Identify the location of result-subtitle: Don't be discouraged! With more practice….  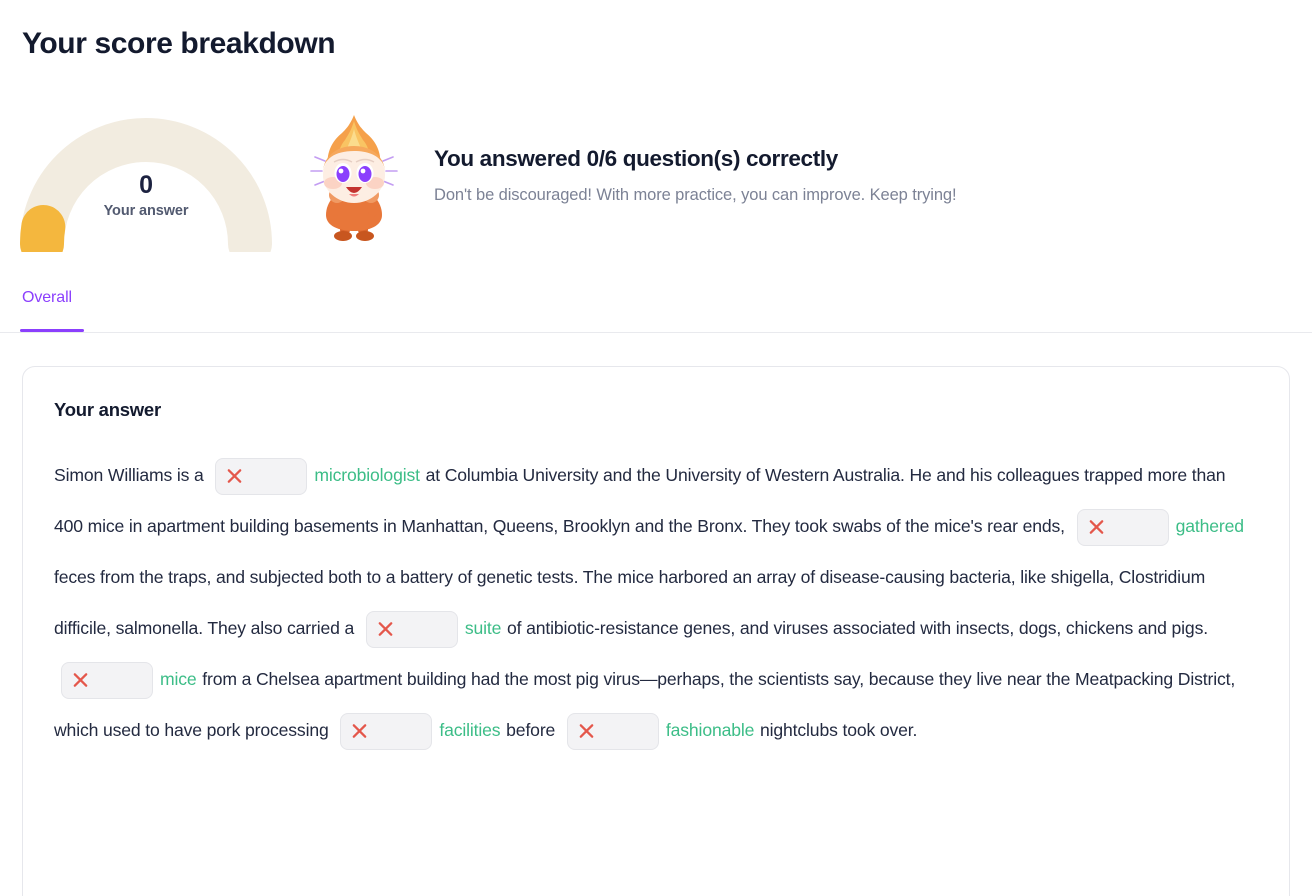
(695, 195).